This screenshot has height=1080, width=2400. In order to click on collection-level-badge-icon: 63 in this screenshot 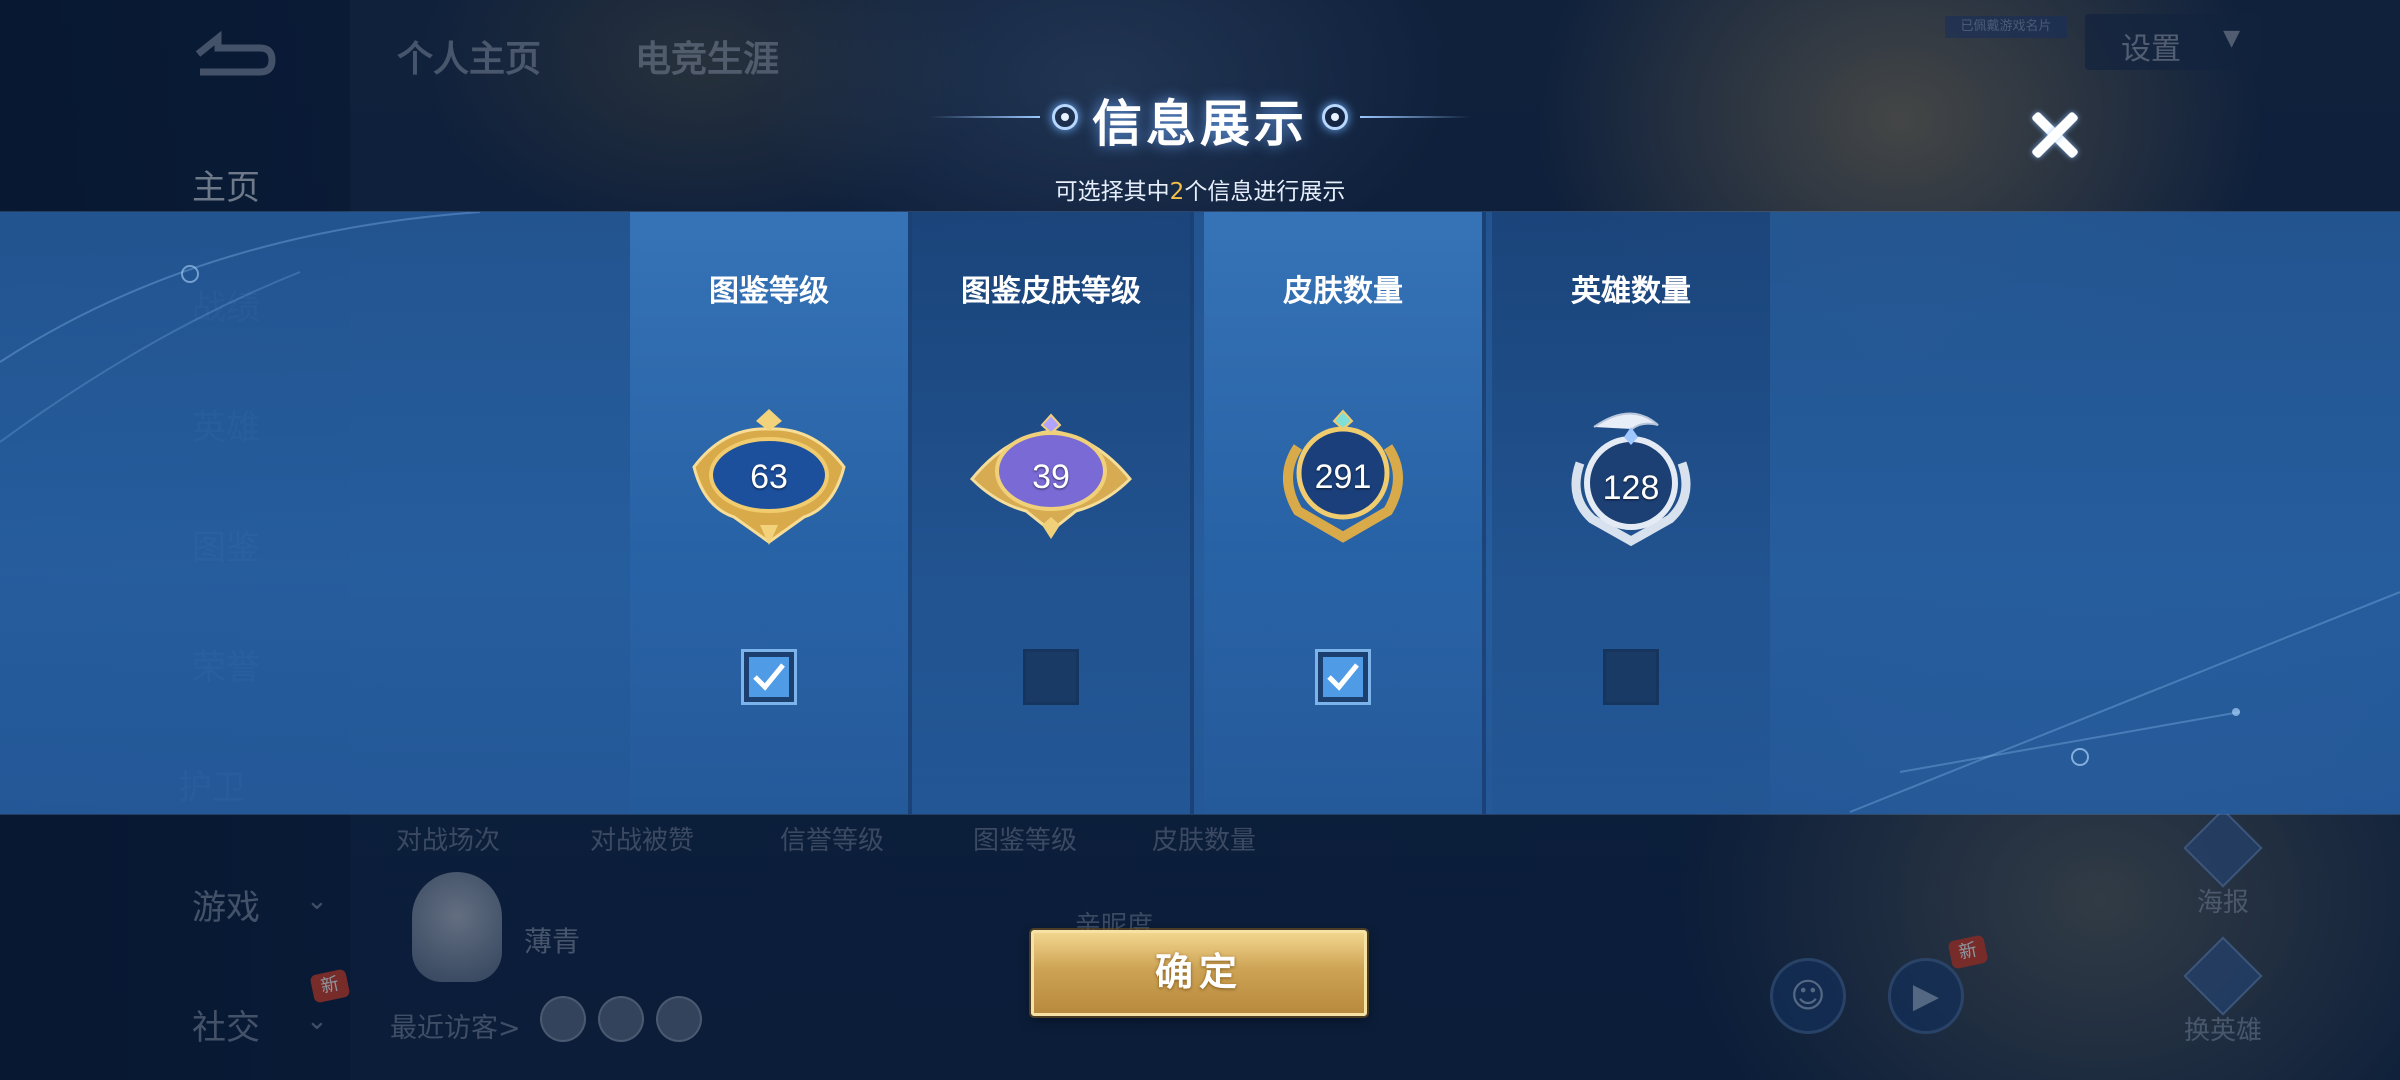, I will do `click(769, 477)`.